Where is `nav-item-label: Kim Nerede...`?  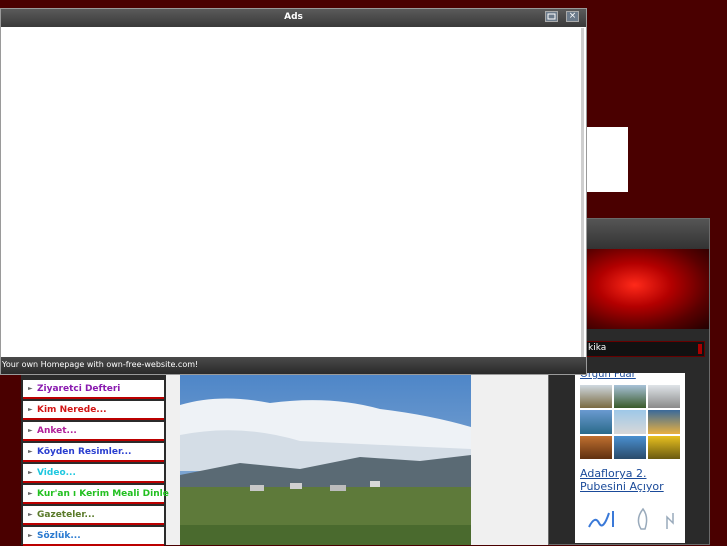
nav-item-label: Kim Nerede... is located at coordinates (72, 410).